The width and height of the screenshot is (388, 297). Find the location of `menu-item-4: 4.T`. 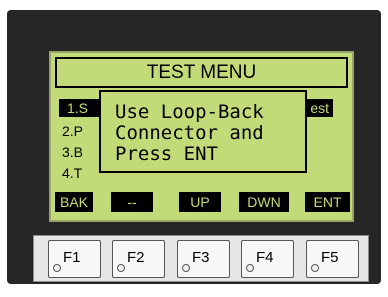

menu-item-4: 4.T is located at coordinates (72, 173).